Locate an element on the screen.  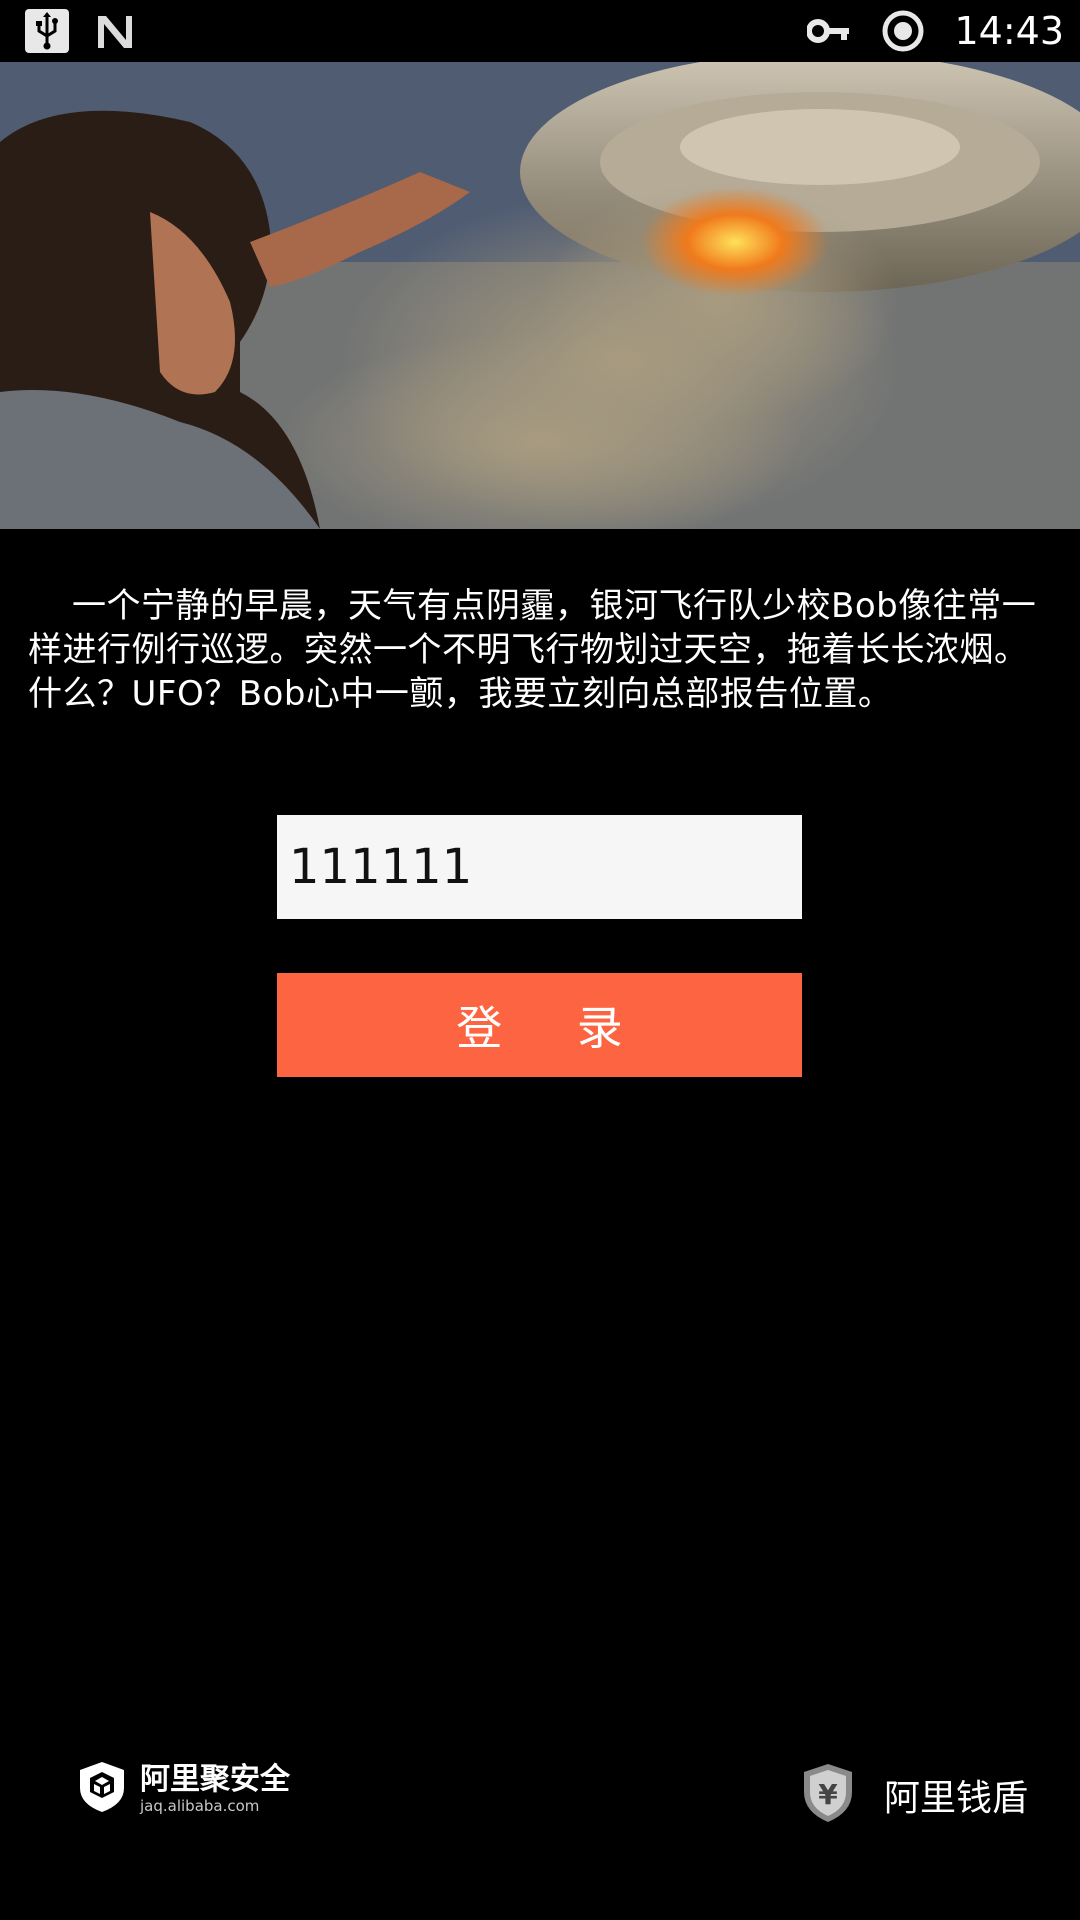
ali-security-logo: 阿里聚安全 jaq.alibaba.com is located at coordinates (184, 1789).